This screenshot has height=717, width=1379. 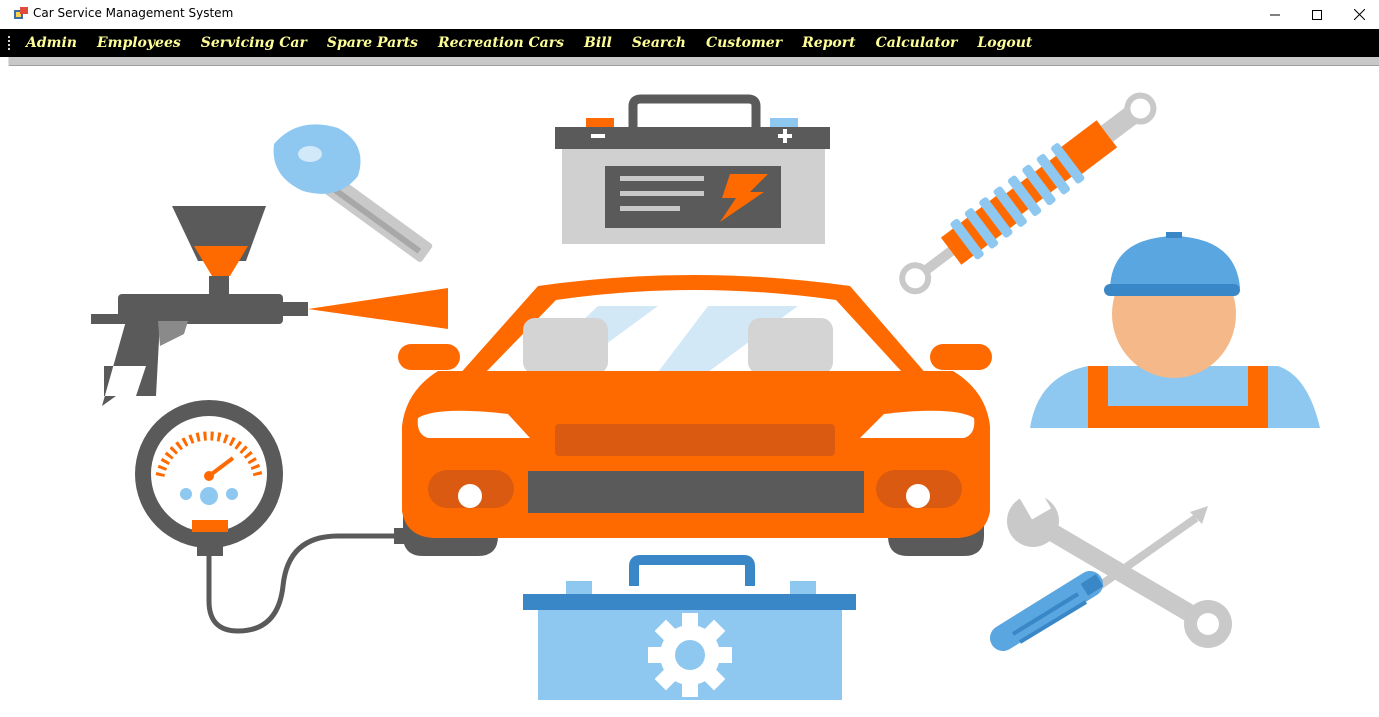 I want to click on menu-grip-icon, so click(x=9, y=43).